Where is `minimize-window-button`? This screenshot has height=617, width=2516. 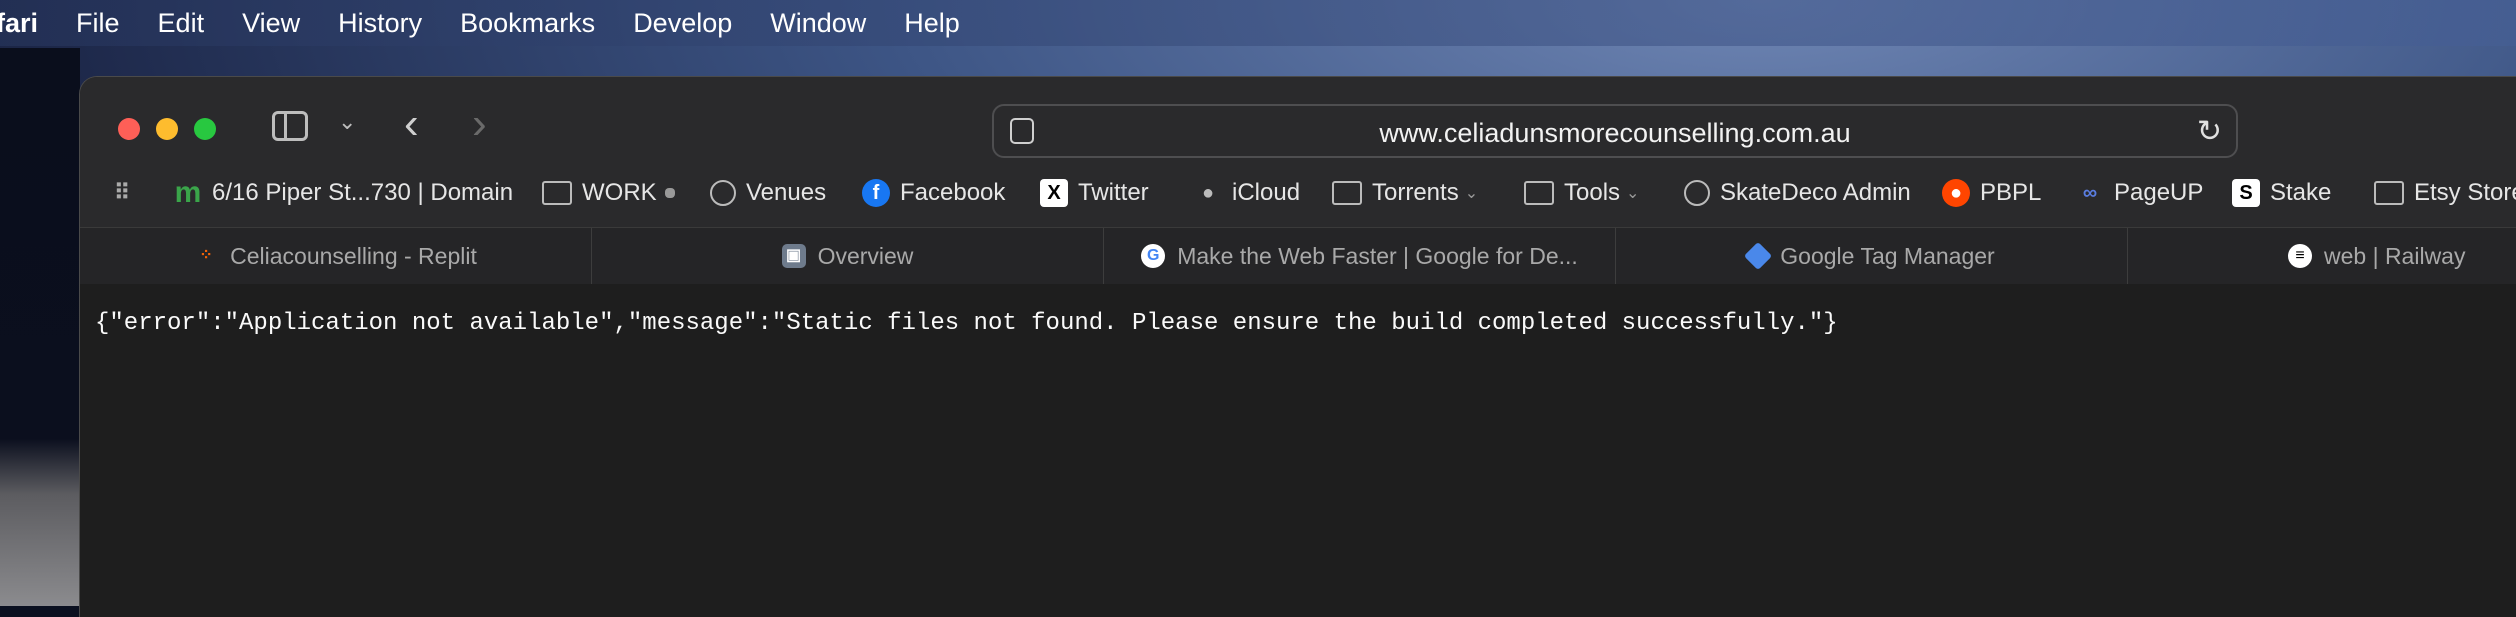
minimize-window-button is located at coordinates (167, 129).